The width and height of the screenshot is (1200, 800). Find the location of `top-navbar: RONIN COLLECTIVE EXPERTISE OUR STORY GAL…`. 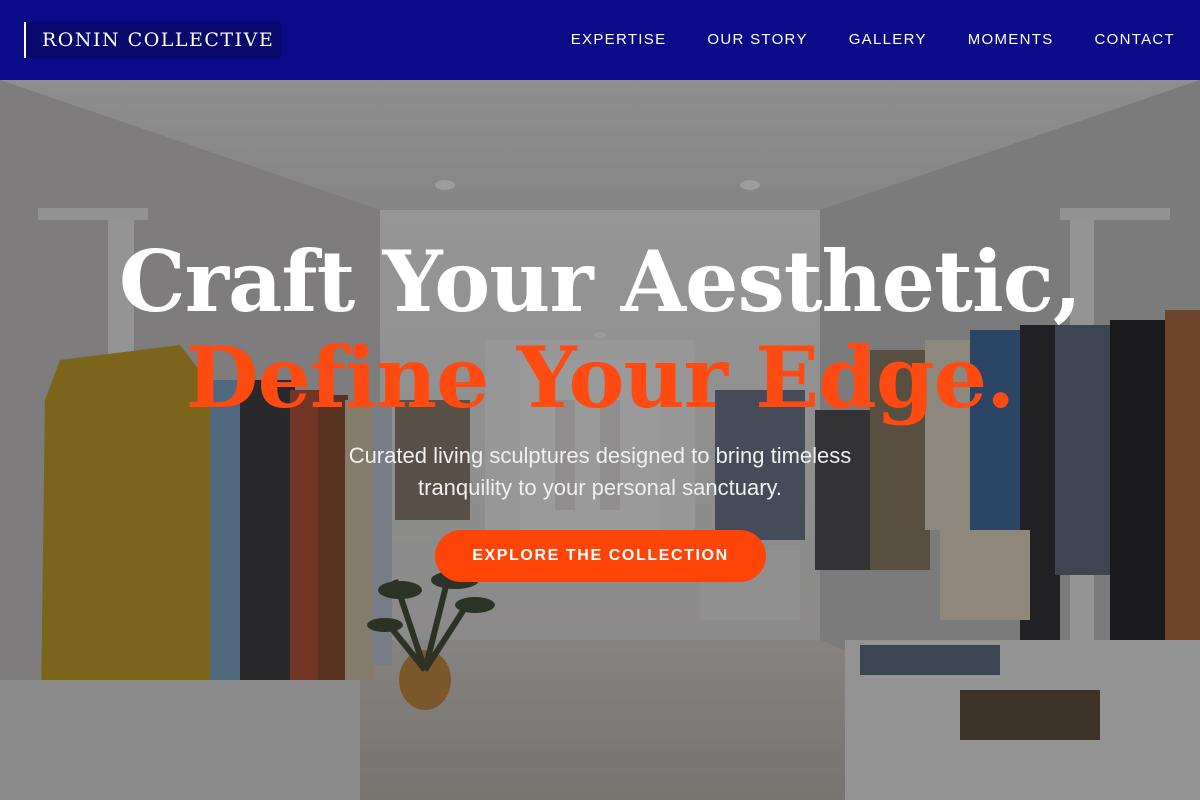

top-navbar: RONIN COLLECTIVE EXPERTISE OUR STORY GAL… is located at coordinates (600, 40).